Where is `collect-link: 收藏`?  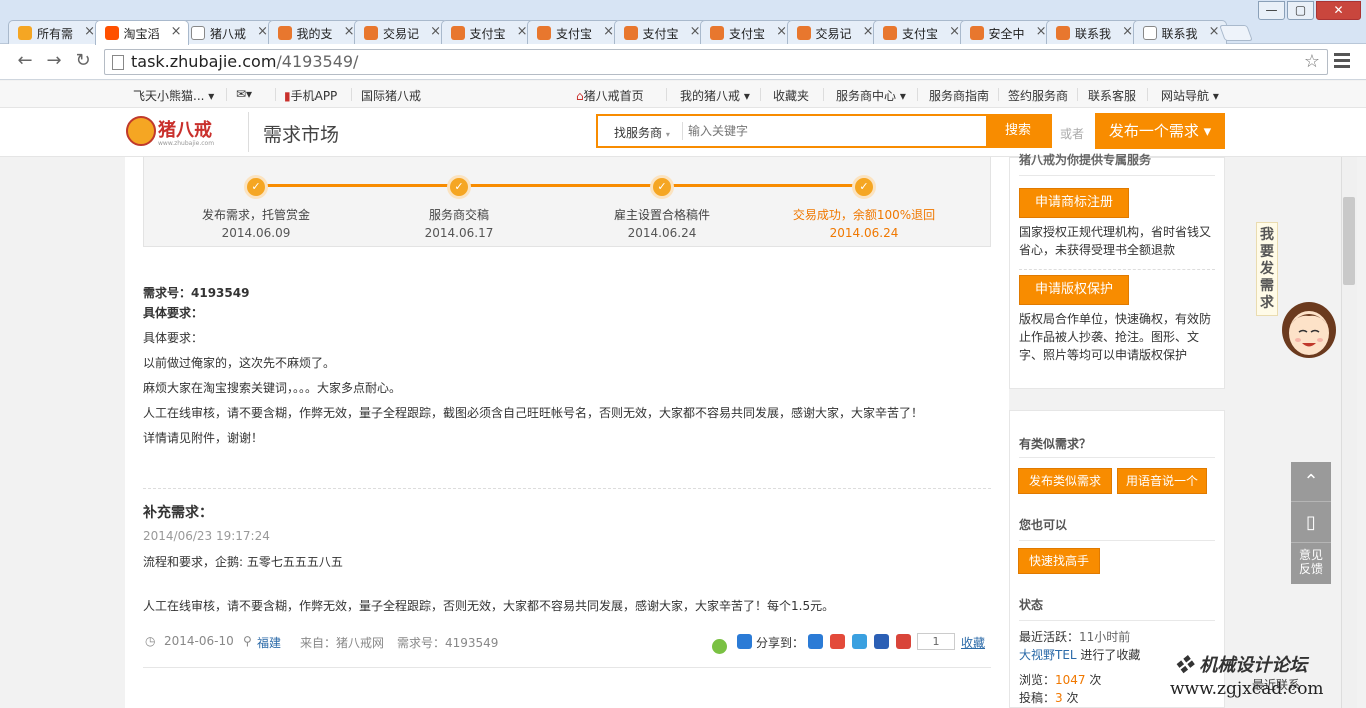 collect-link: 收藏 is located at coordinates (973, 642).